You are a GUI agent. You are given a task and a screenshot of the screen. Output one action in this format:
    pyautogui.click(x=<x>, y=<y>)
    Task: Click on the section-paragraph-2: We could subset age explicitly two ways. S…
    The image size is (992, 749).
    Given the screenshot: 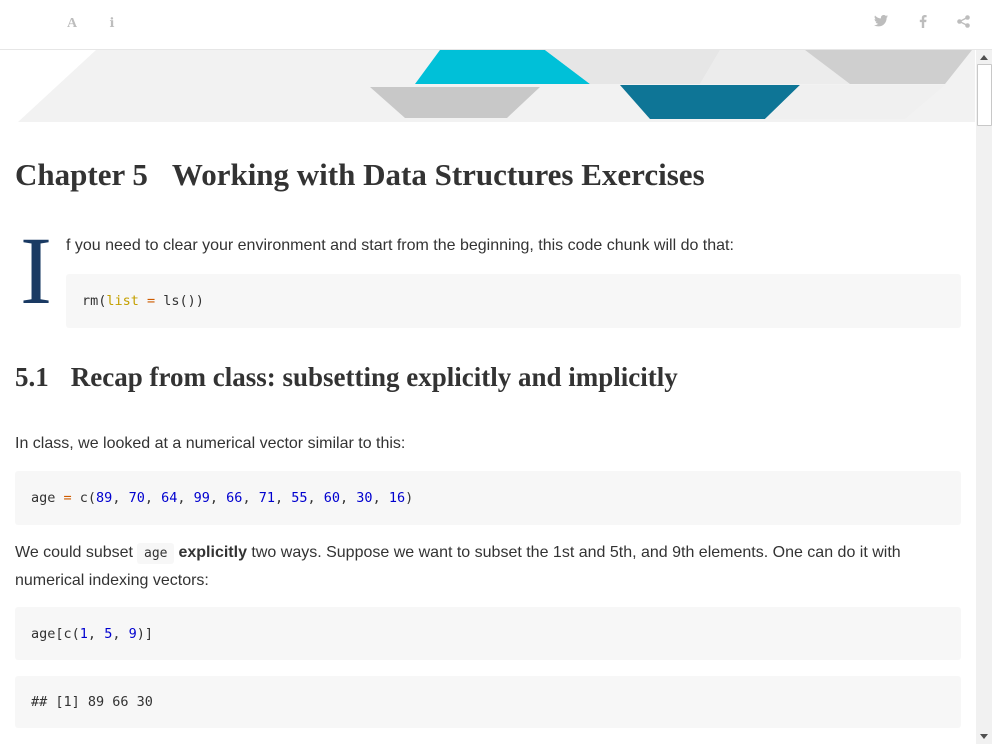 What is the action you would take?
    pyautogui.click(x=458, y=566)
    